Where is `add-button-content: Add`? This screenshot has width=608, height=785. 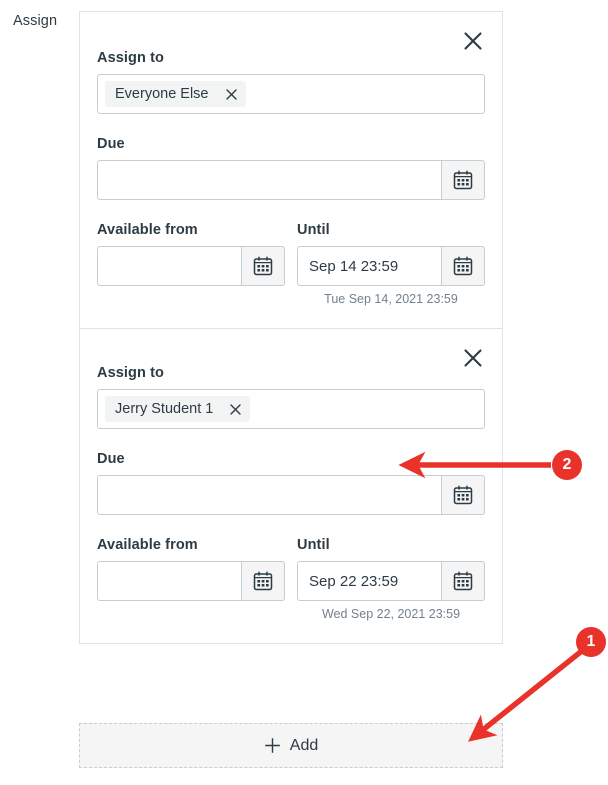
add-button-content: Add is located at coordinates (291, 746).